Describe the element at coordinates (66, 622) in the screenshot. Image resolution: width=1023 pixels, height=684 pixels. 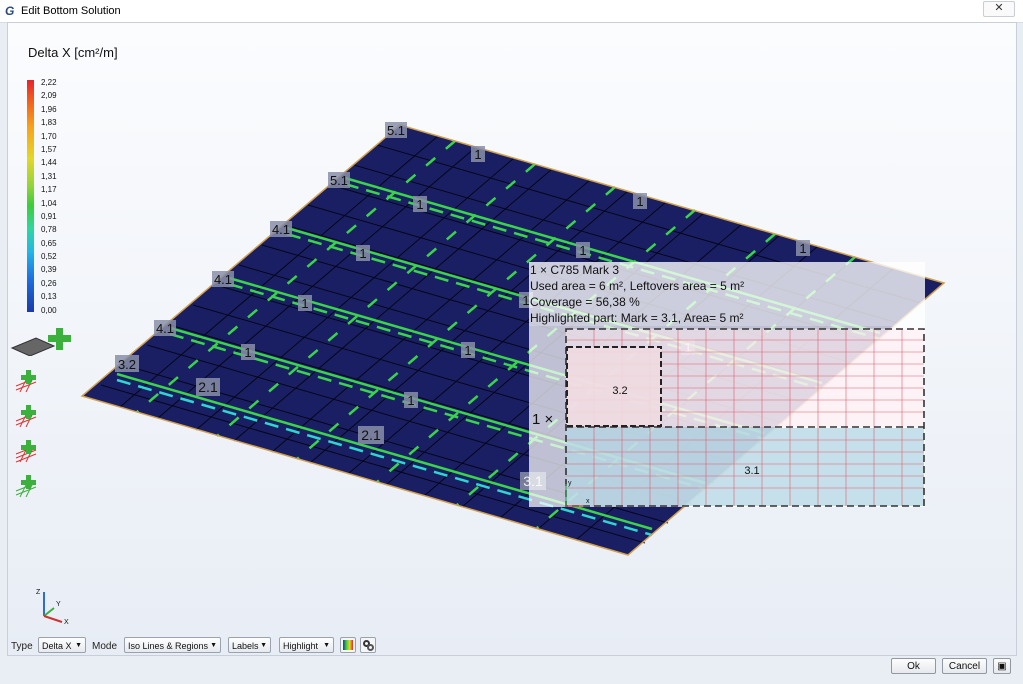
I see `svg-text: X` at that location.